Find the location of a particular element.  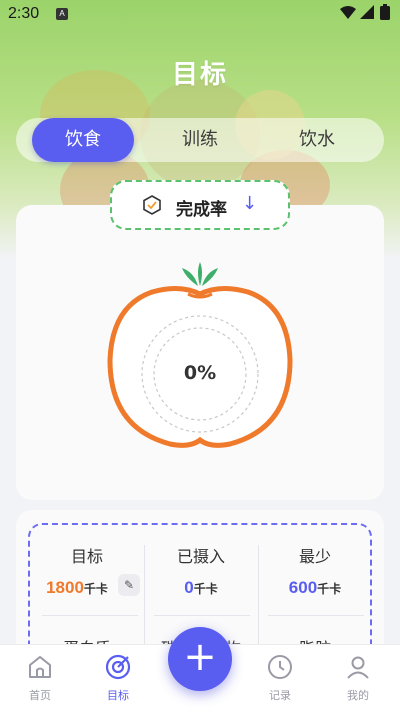

signal-icon is located at coordinates (367, 12).